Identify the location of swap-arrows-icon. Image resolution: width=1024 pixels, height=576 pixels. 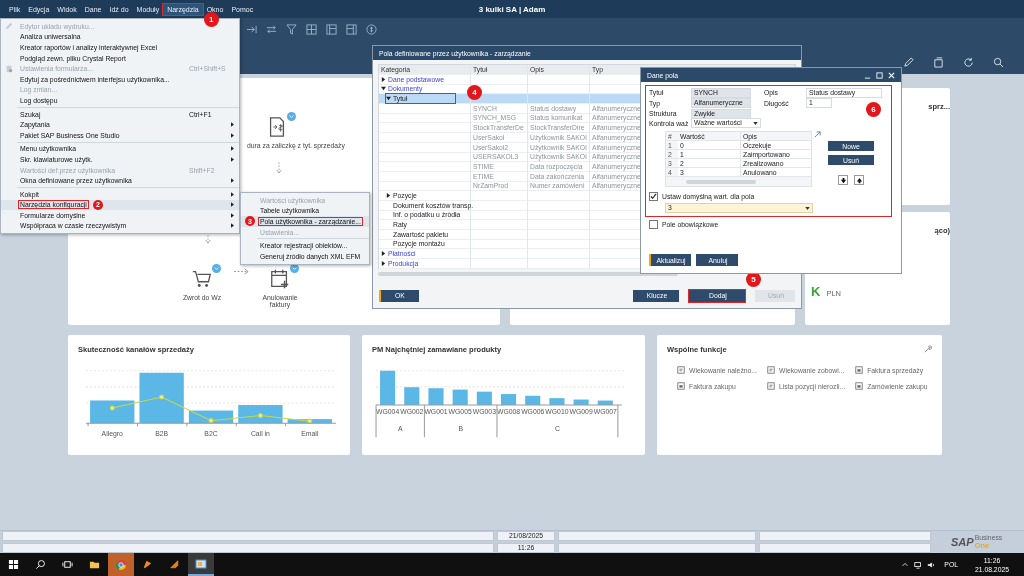
(271, 29).